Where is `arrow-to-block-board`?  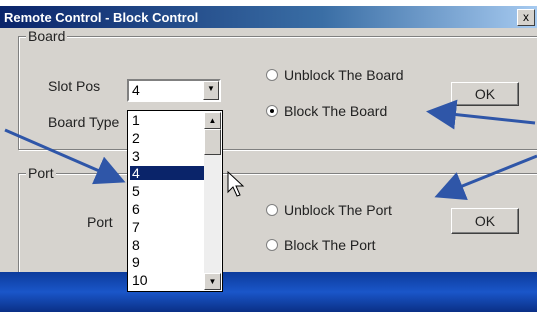 arrow-to-block-board is located at coordinates (481, 114).